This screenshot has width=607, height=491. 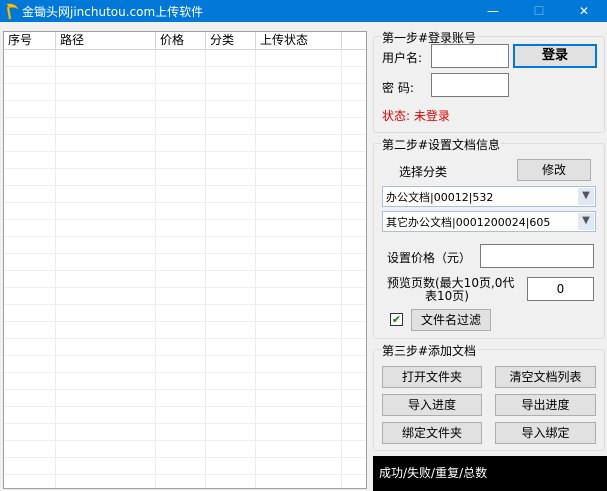 What do you see at coordinates (545, 377) in the screenshot?
I see `clear-document-list-button: 清空文档列表` at bounding box center [545, 377].